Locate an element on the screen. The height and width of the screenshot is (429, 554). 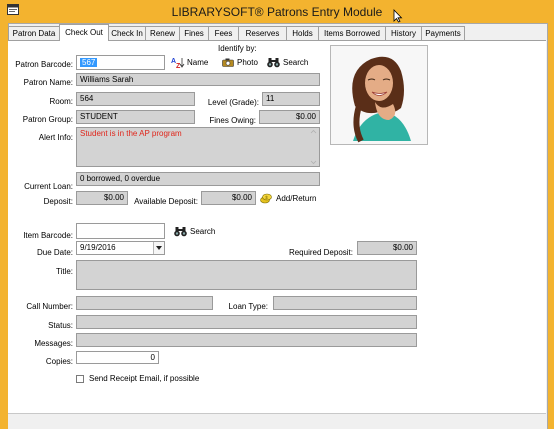
tab-history: History is located at coordinates (403, 33).